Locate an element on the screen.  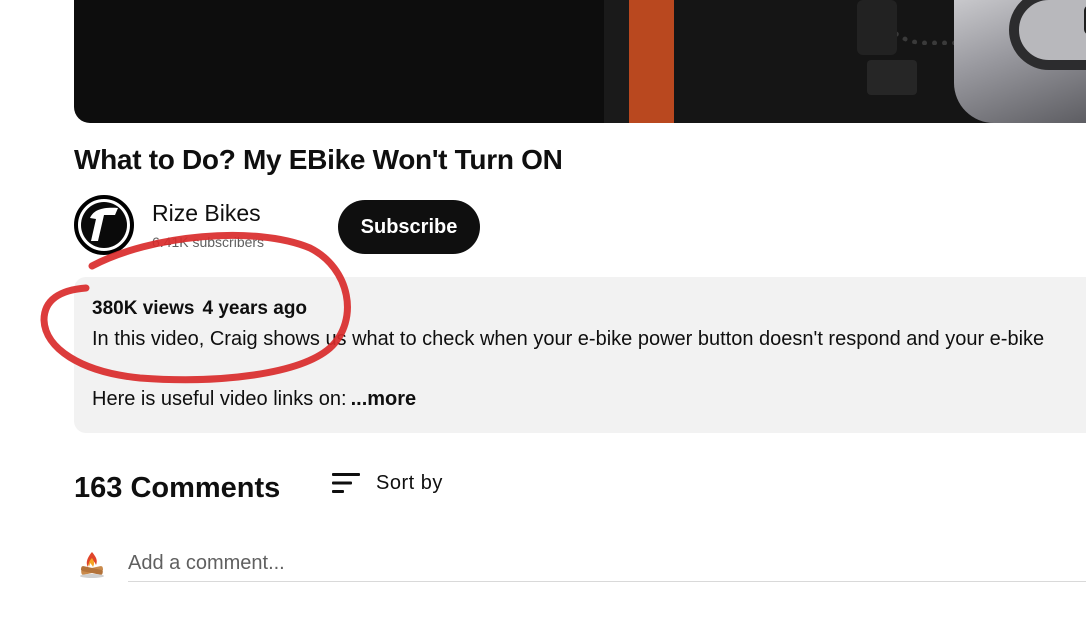
video-frame-controller is located at coordinates (877, 27).